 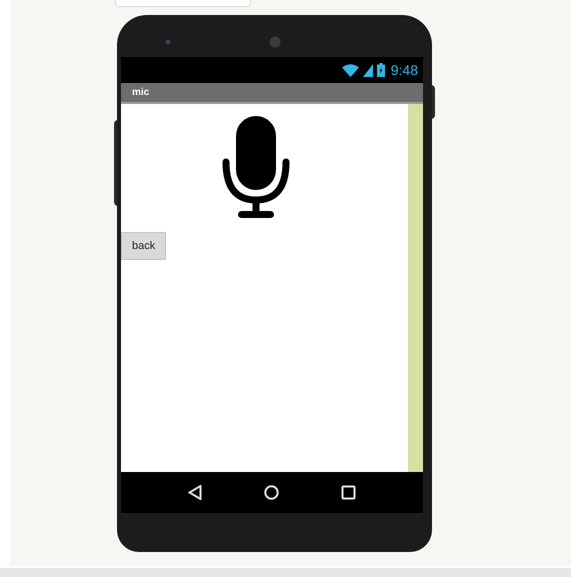 I want to click on front-camera-icon, so click(x=168, y=42).